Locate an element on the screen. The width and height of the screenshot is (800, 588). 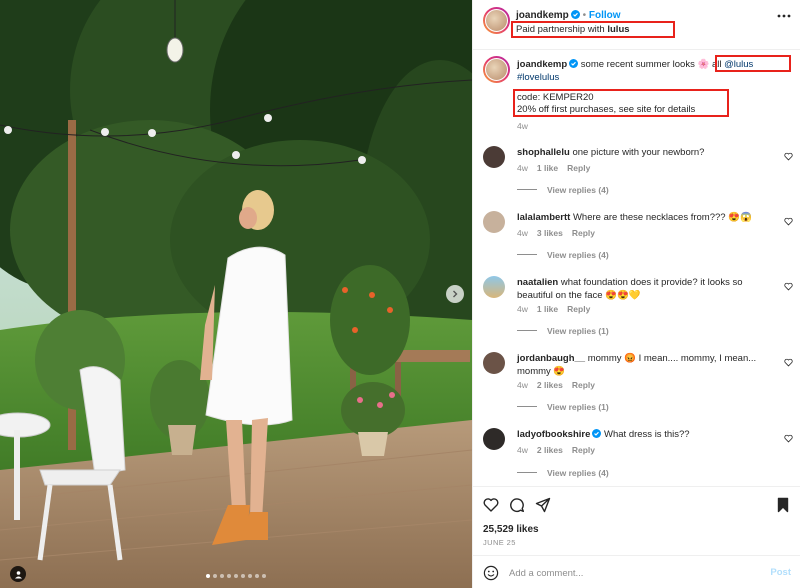
add-comment-bar: Post is located at coordinates (636, 571).